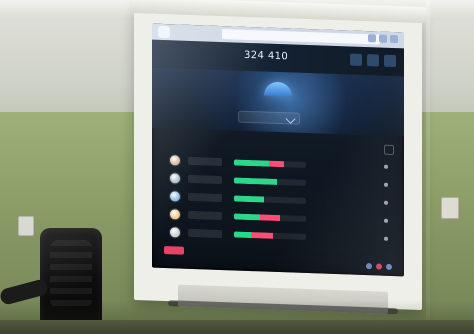  I want to click on menu-icon, so click(394, 39).